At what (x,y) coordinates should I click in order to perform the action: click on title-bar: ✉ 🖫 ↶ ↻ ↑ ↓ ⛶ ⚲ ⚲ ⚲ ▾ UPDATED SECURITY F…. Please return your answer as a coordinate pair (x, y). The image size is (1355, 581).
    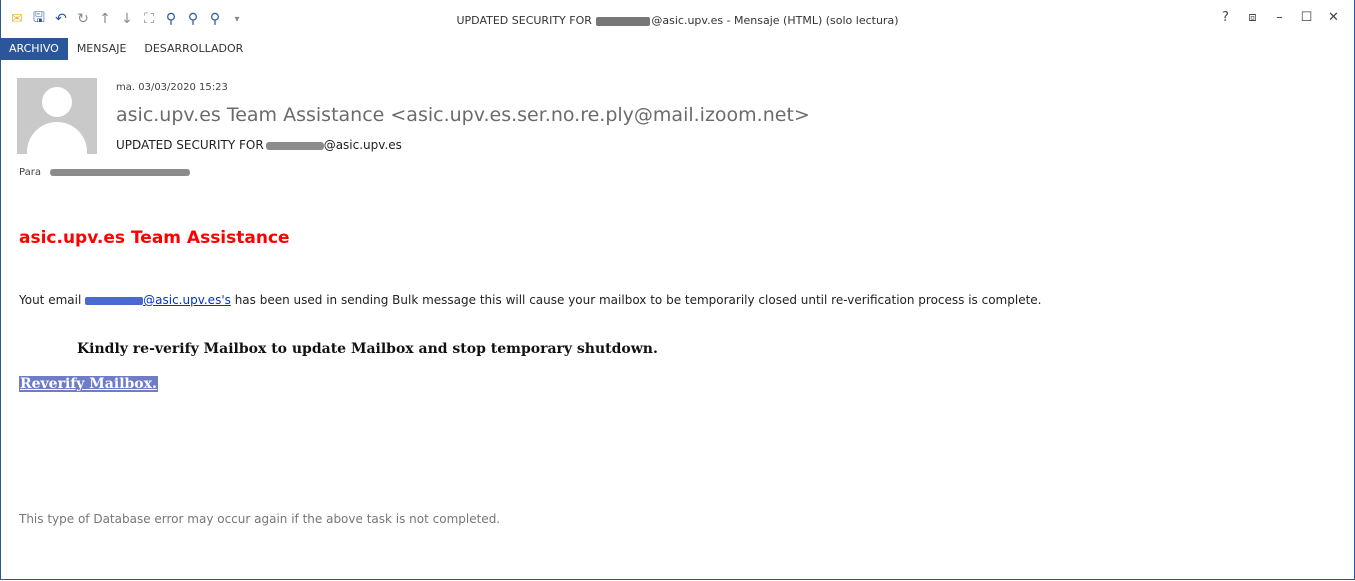
    Looking at the image, I should click on (677, 19).